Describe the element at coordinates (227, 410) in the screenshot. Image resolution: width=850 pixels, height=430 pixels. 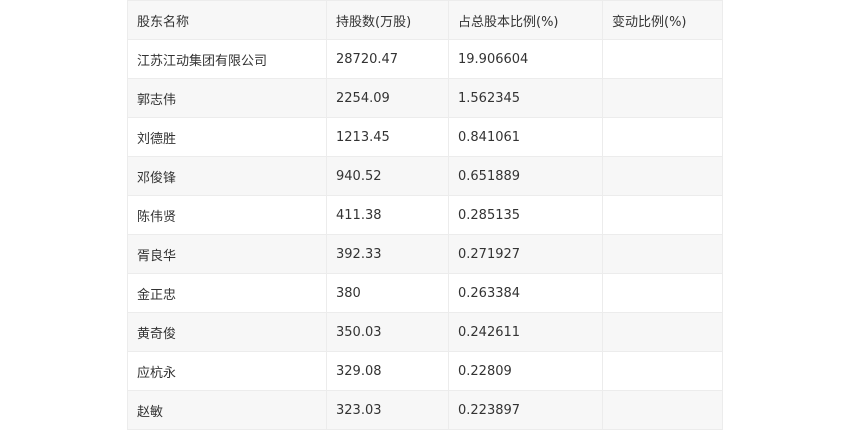
I see `cell-shareholder-name: 赵敏` at that location.